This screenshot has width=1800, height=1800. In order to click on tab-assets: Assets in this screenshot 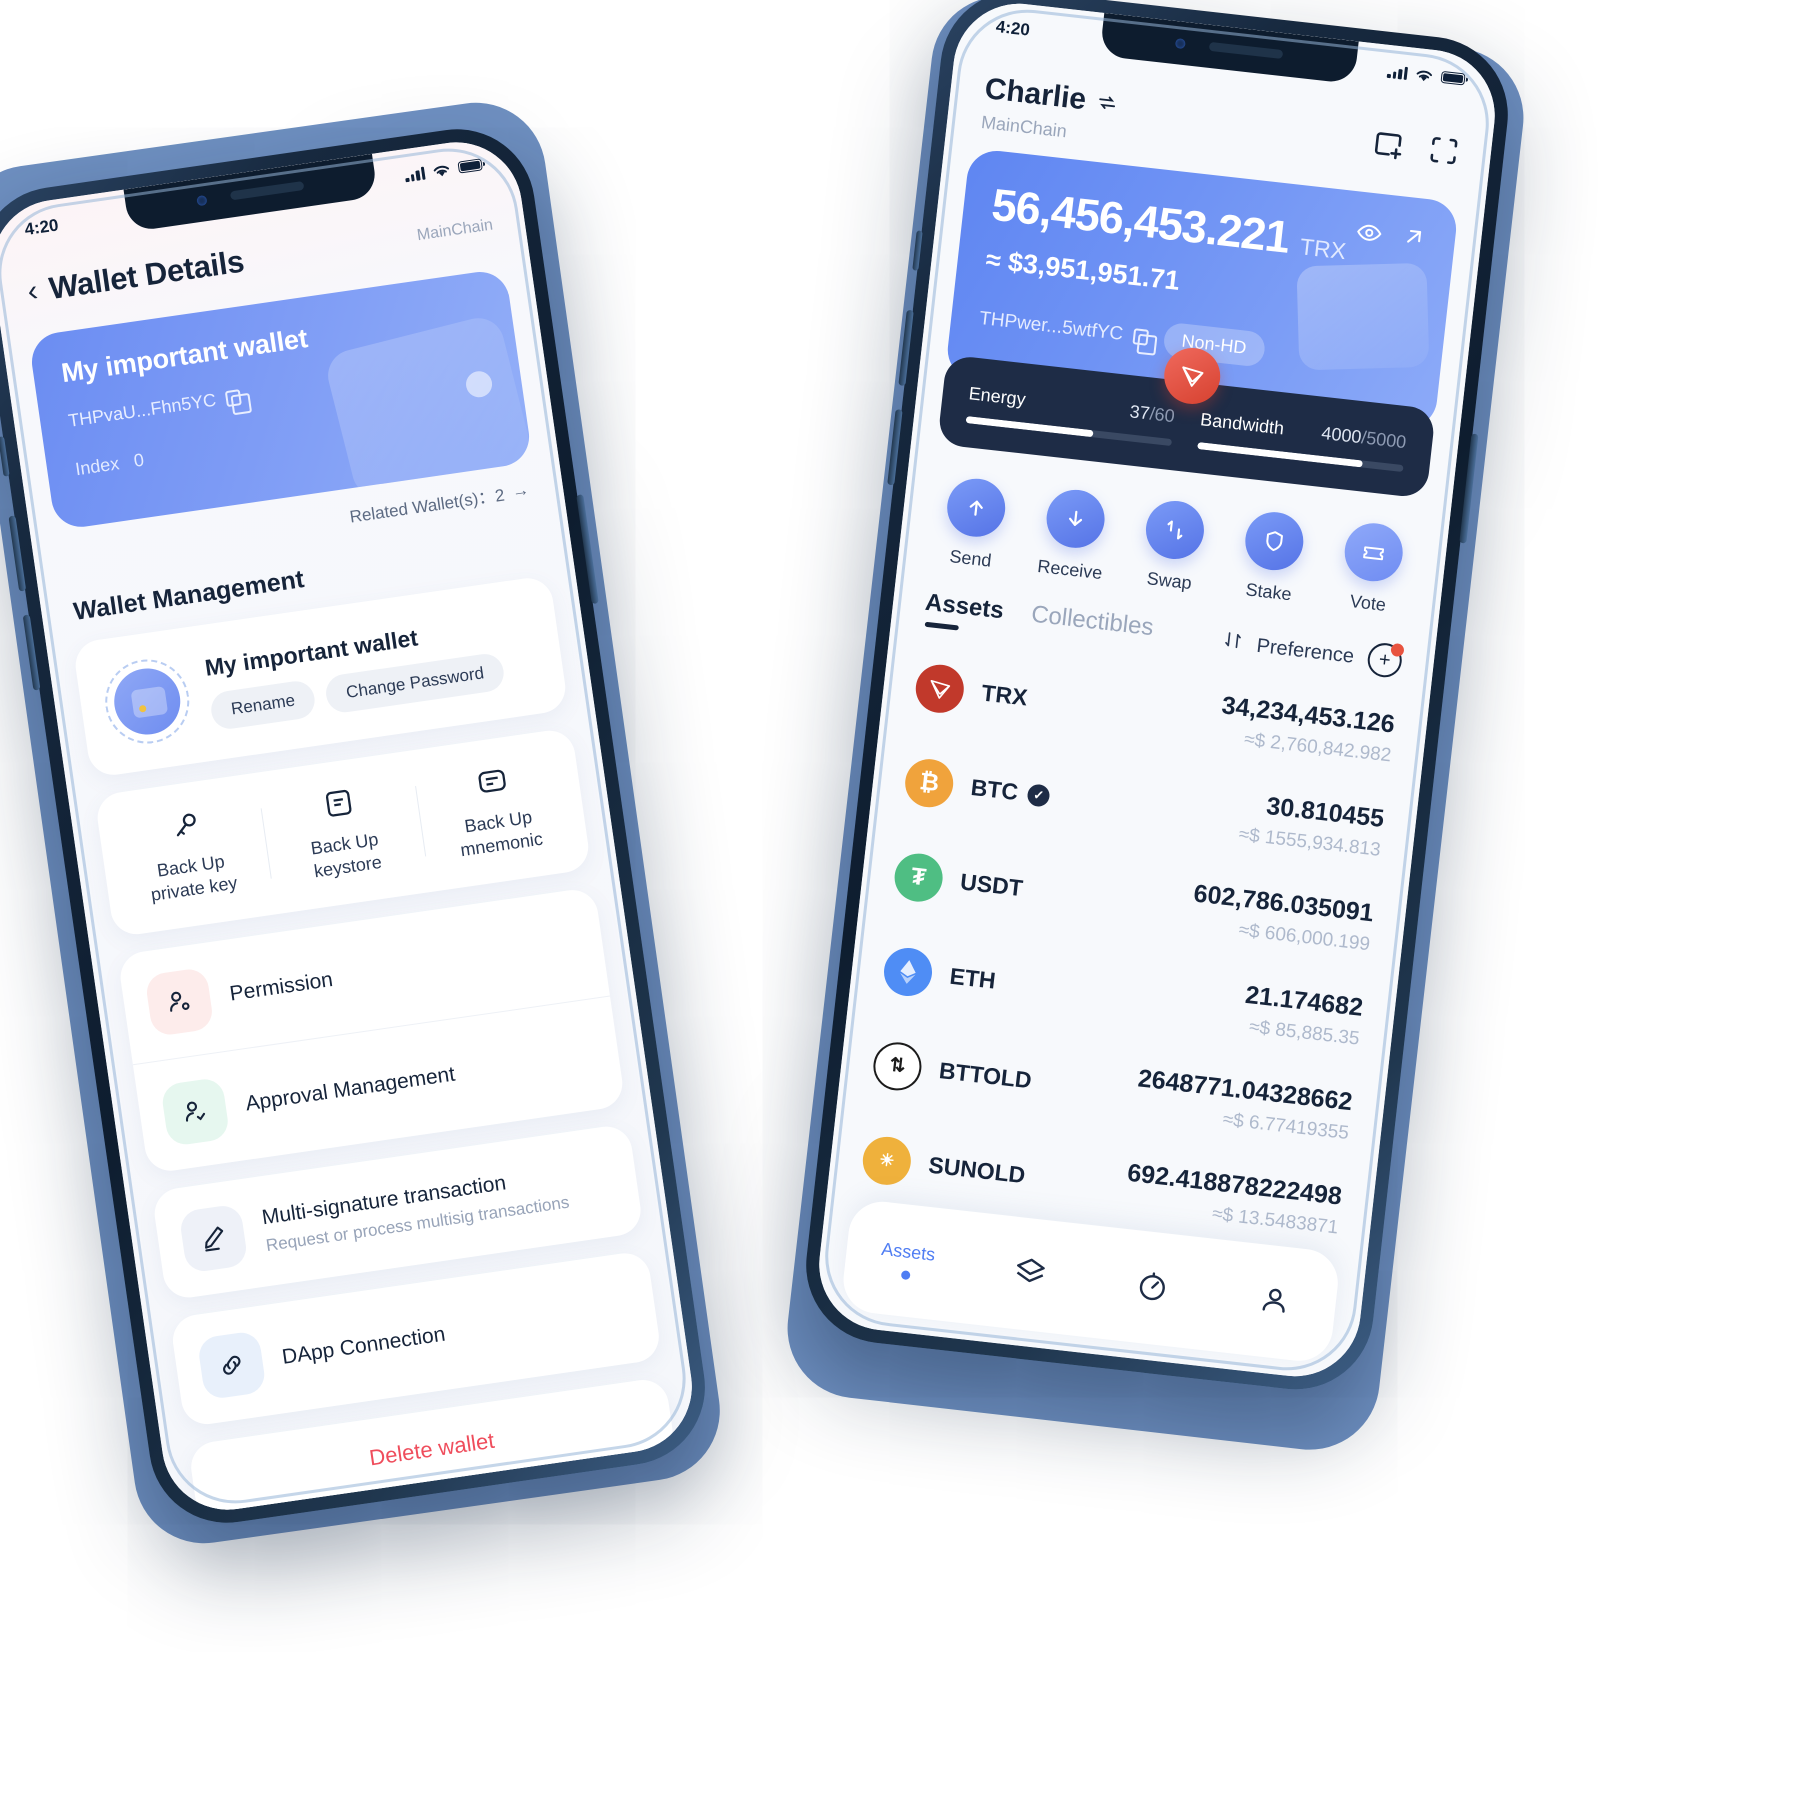, I will do `click(963, 613)`.